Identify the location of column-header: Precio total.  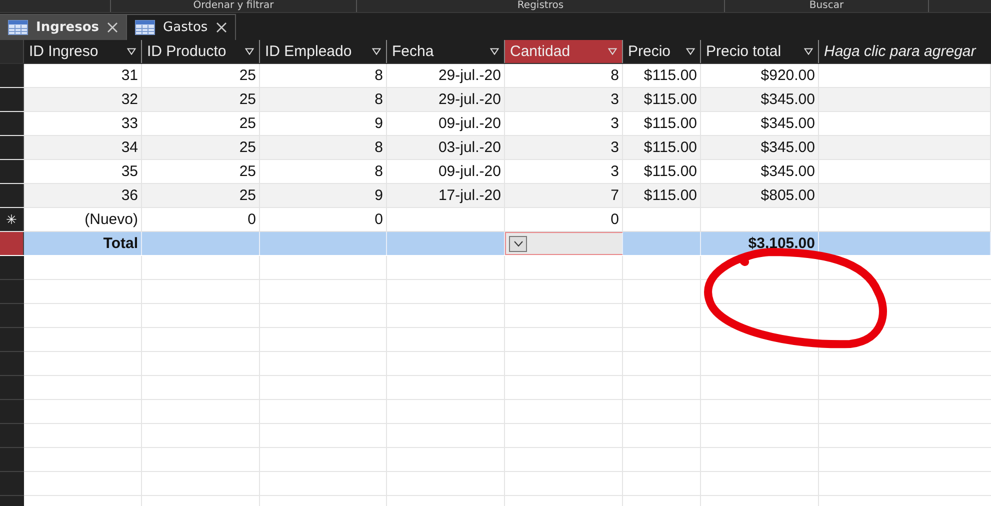
(760, 51).